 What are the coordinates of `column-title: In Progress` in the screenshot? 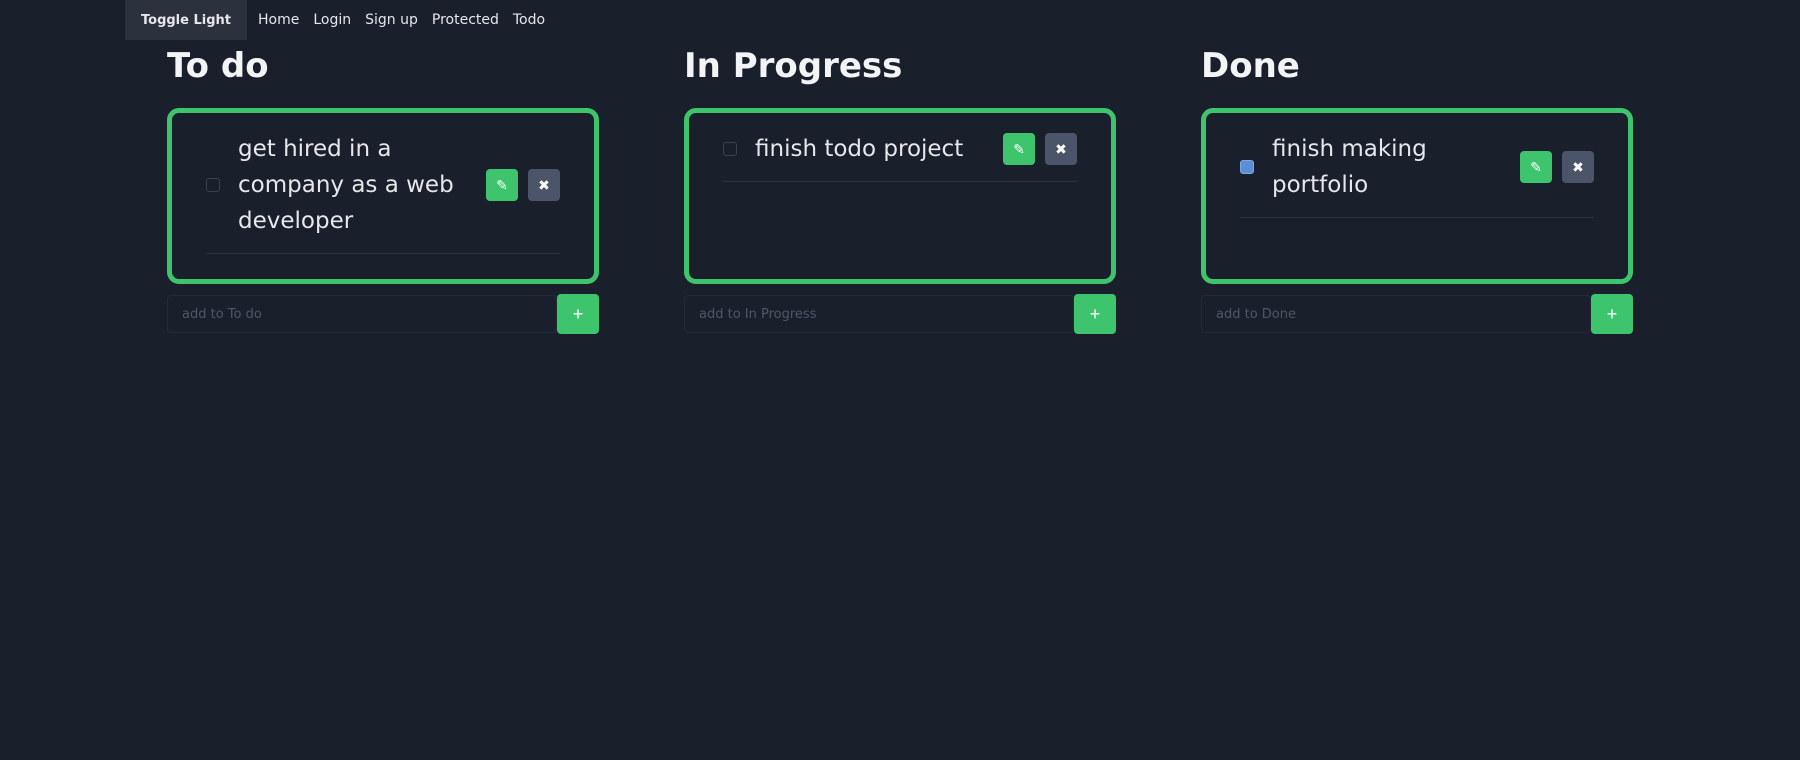 It's located at (793, 66).